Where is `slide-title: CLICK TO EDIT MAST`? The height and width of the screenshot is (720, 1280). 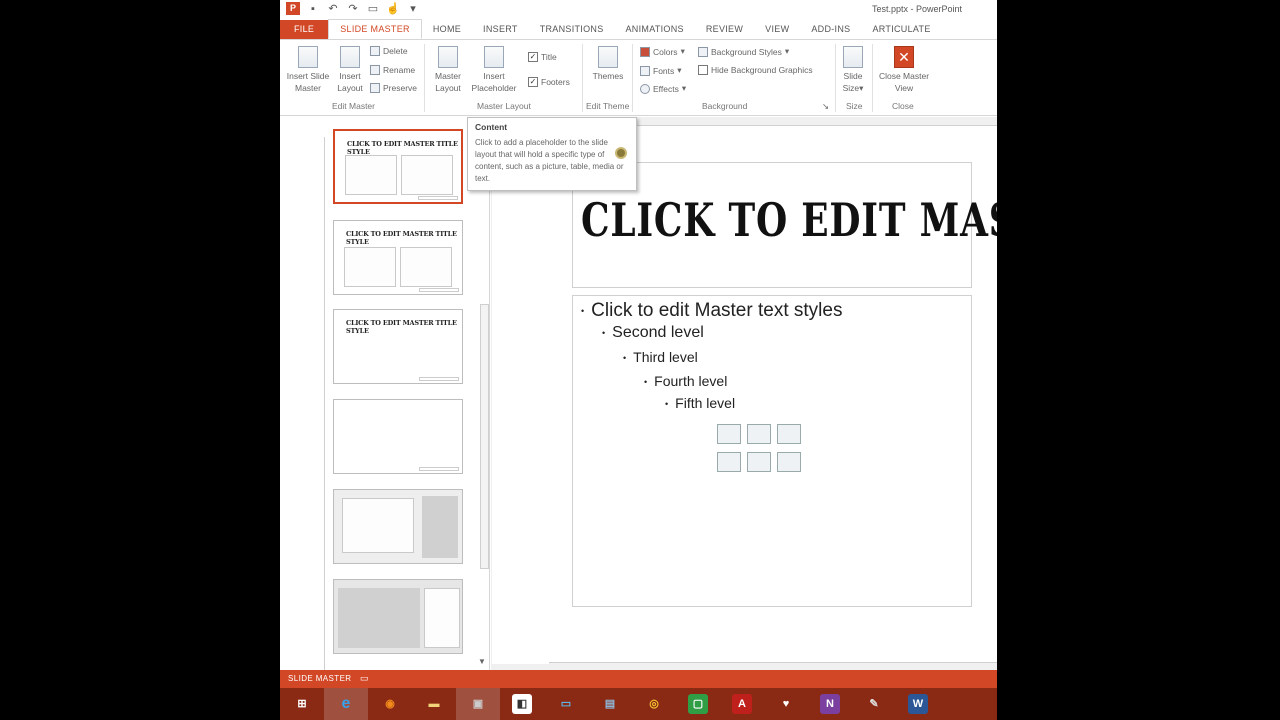
slide-title: CLICK TO EDIT MAST is located at coordinates (789, 220).